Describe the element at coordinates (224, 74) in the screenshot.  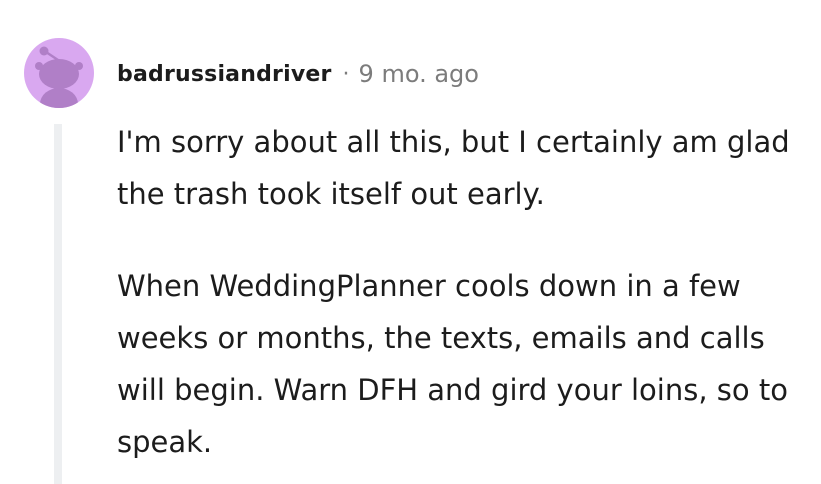
I see `author-username: badrussiandriver` at that location.